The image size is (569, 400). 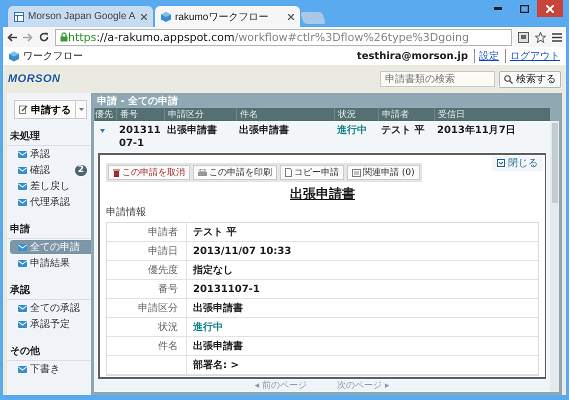 What do you see at coordinates (383, 172) in the screenshot?
I see `action-button: 関連申請 (0)` at bounding box center [383, 172].